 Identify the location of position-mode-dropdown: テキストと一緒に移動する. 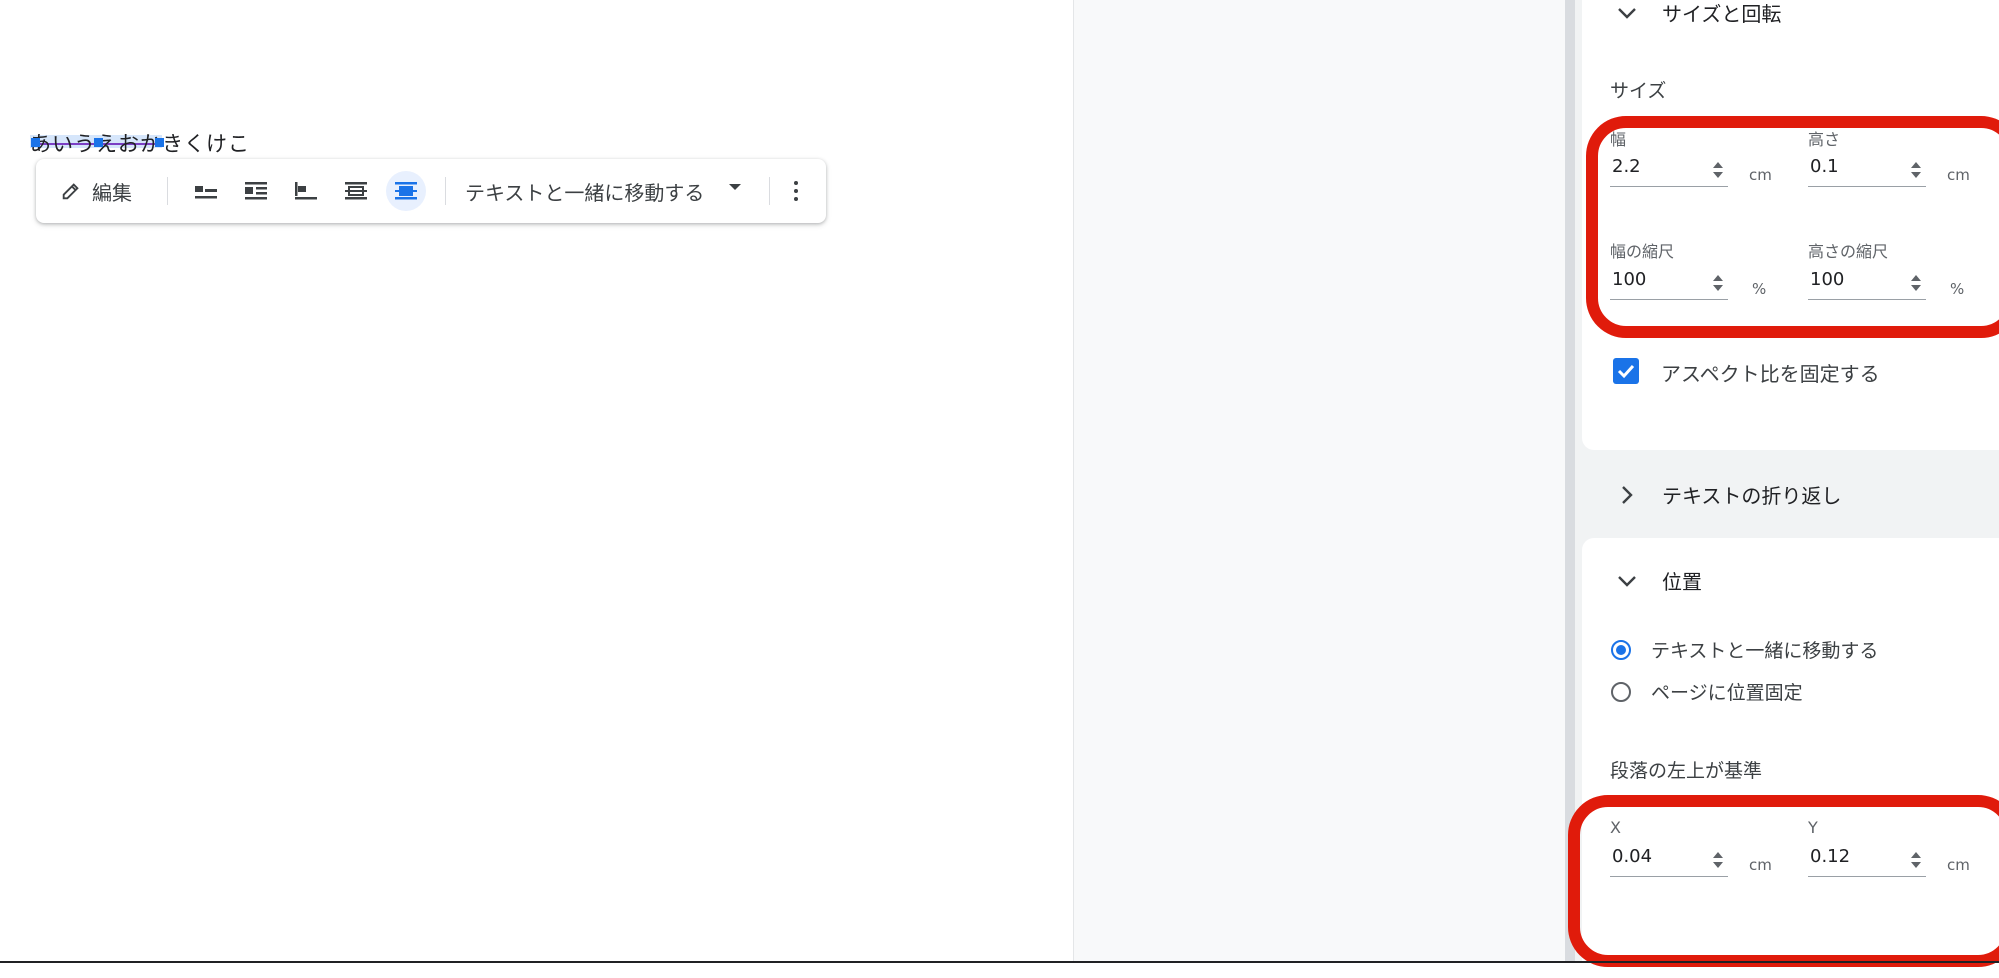
(584, 191).